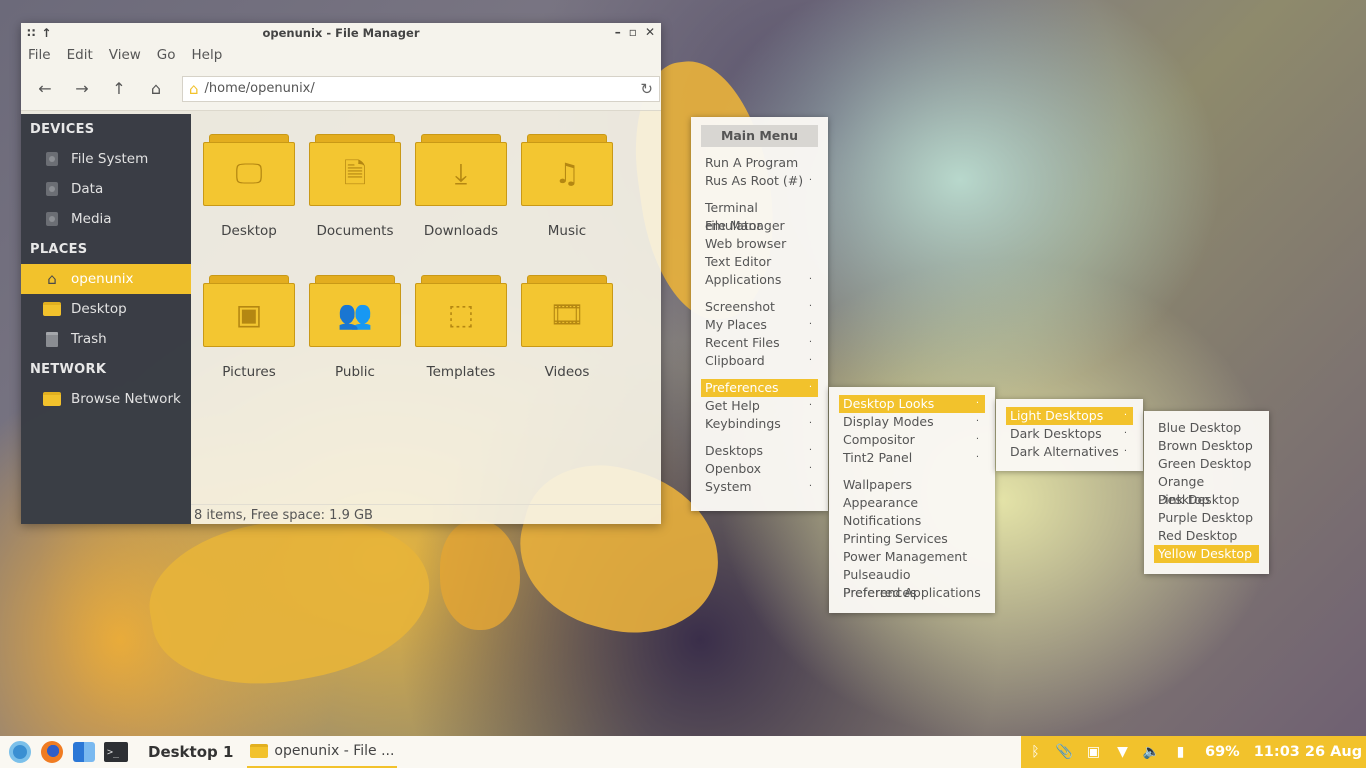 Image resolution: width=1366 pixels, height=768 pixels. I want to click on folder-public: 👥 Public, so click(362, 327).